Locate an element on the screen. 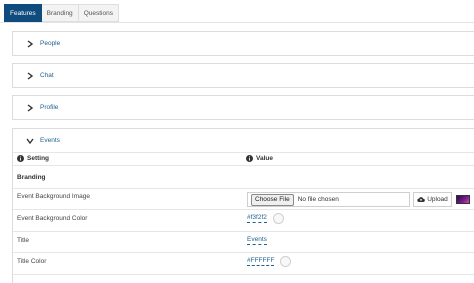 This screenshot has width=474, height=283. header-setting: Setting is located at coordinates (38, 158).